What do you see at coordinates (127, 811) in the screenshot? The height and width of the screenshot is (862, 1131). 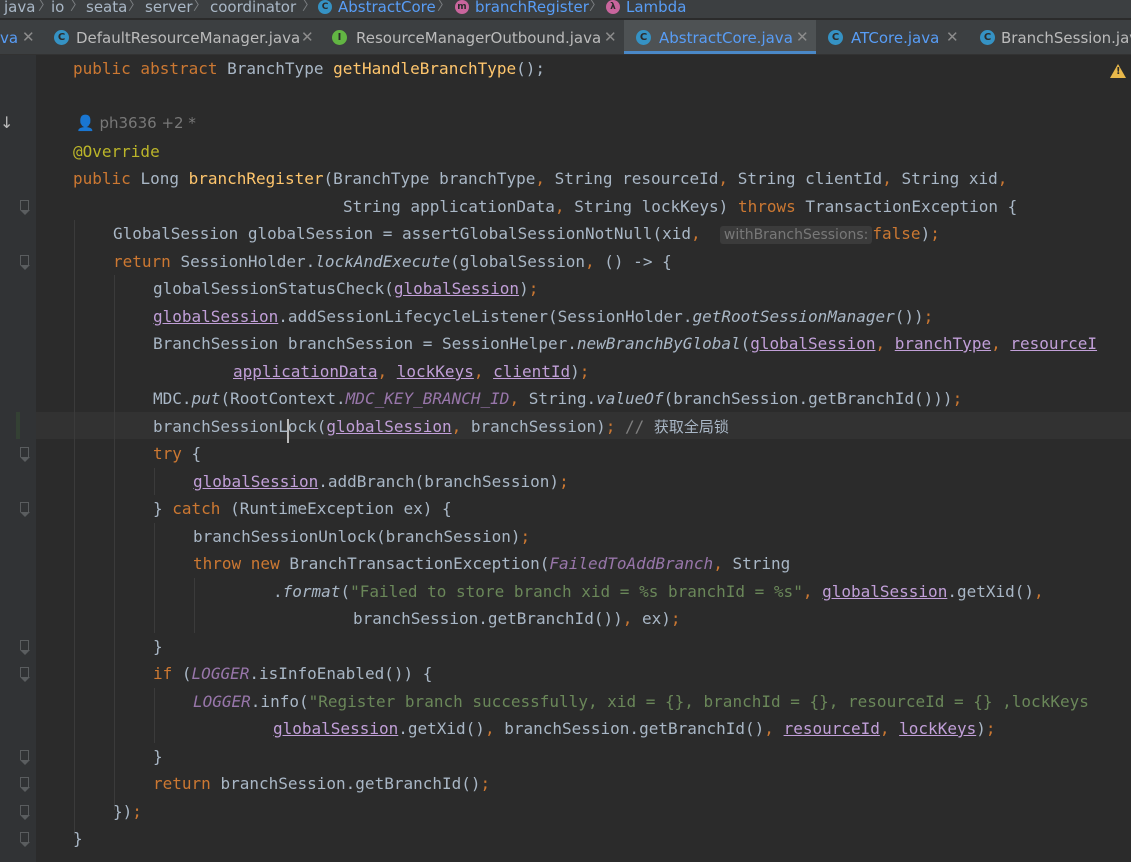 I see `code-line: });` at bounding box center [127, 811].